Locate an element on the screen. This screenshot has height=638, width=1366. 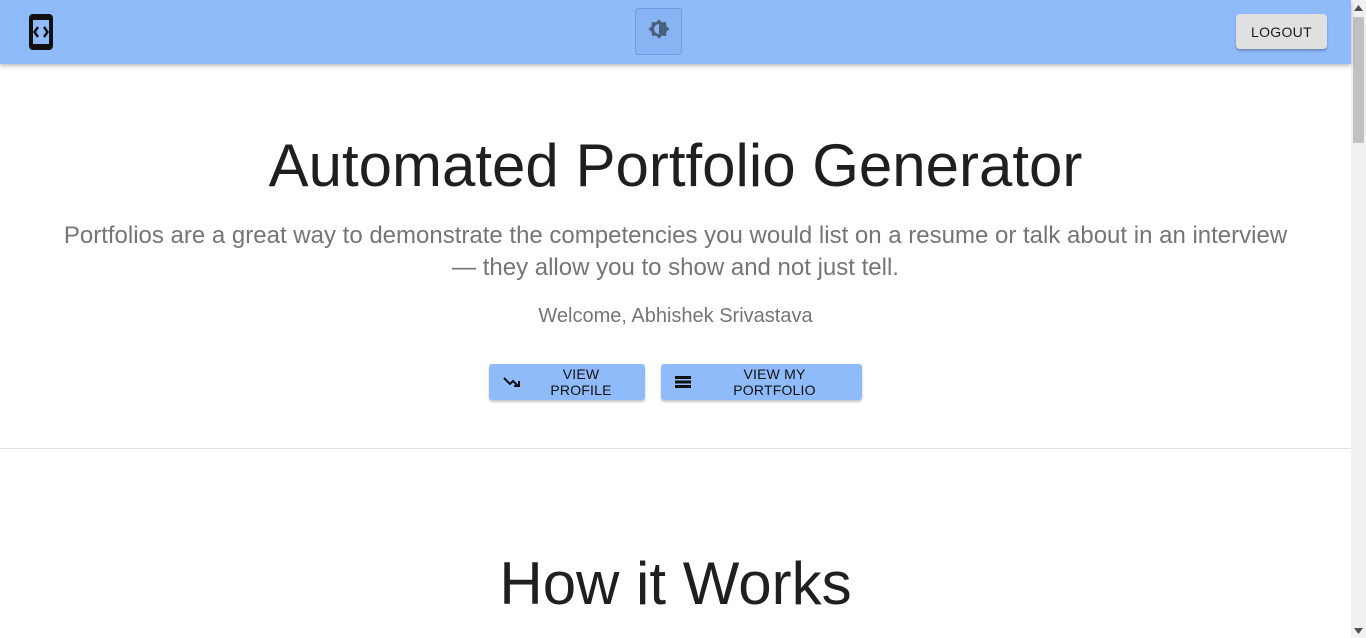
page-title: Automated Portfolio Generator is located at coordinates (675, 165).